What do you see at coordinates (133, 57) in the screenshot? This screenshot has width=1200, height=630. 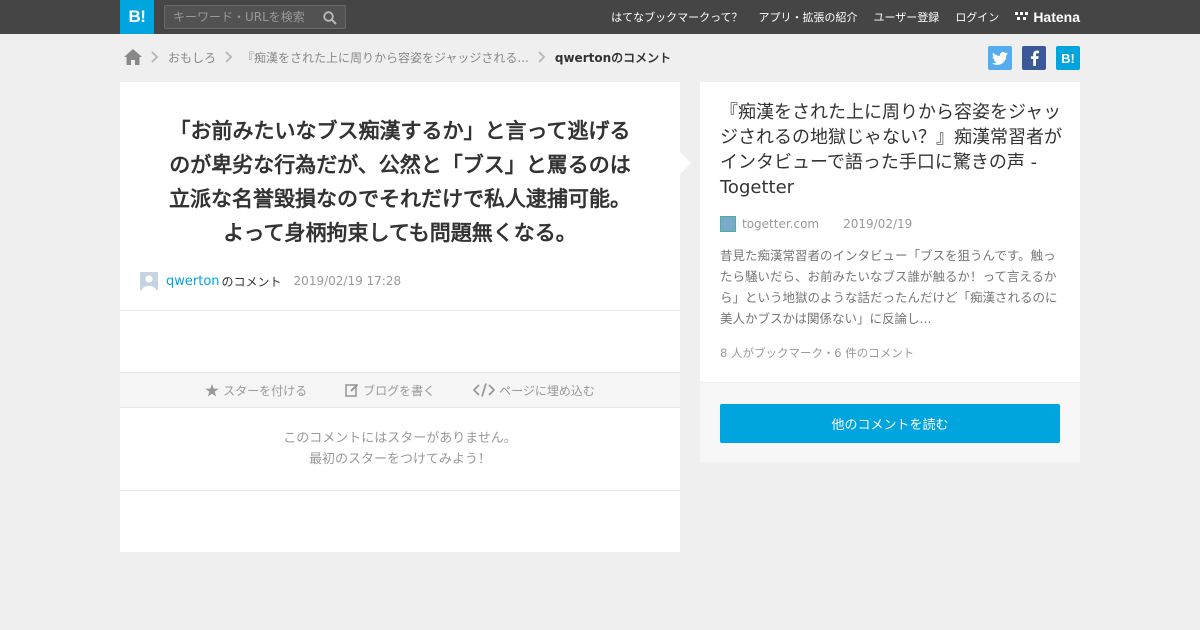 I see `home-icon` at bounding box center [133, 57].